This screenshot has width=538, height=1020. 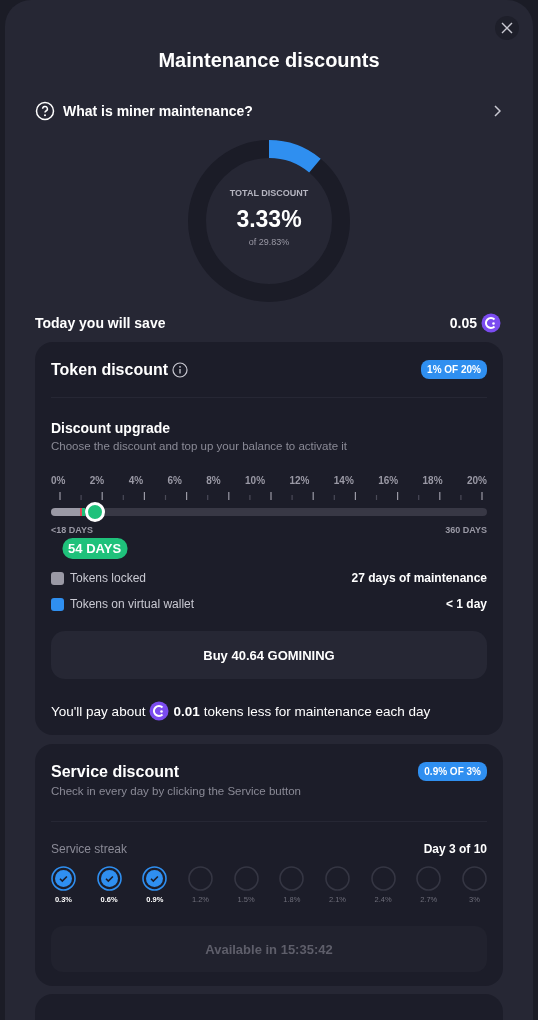 What do you see at coordinates (269, 111) in the screenshot?
I see `help-link: What is miner maintenance?` at bounding box center [269, 111].